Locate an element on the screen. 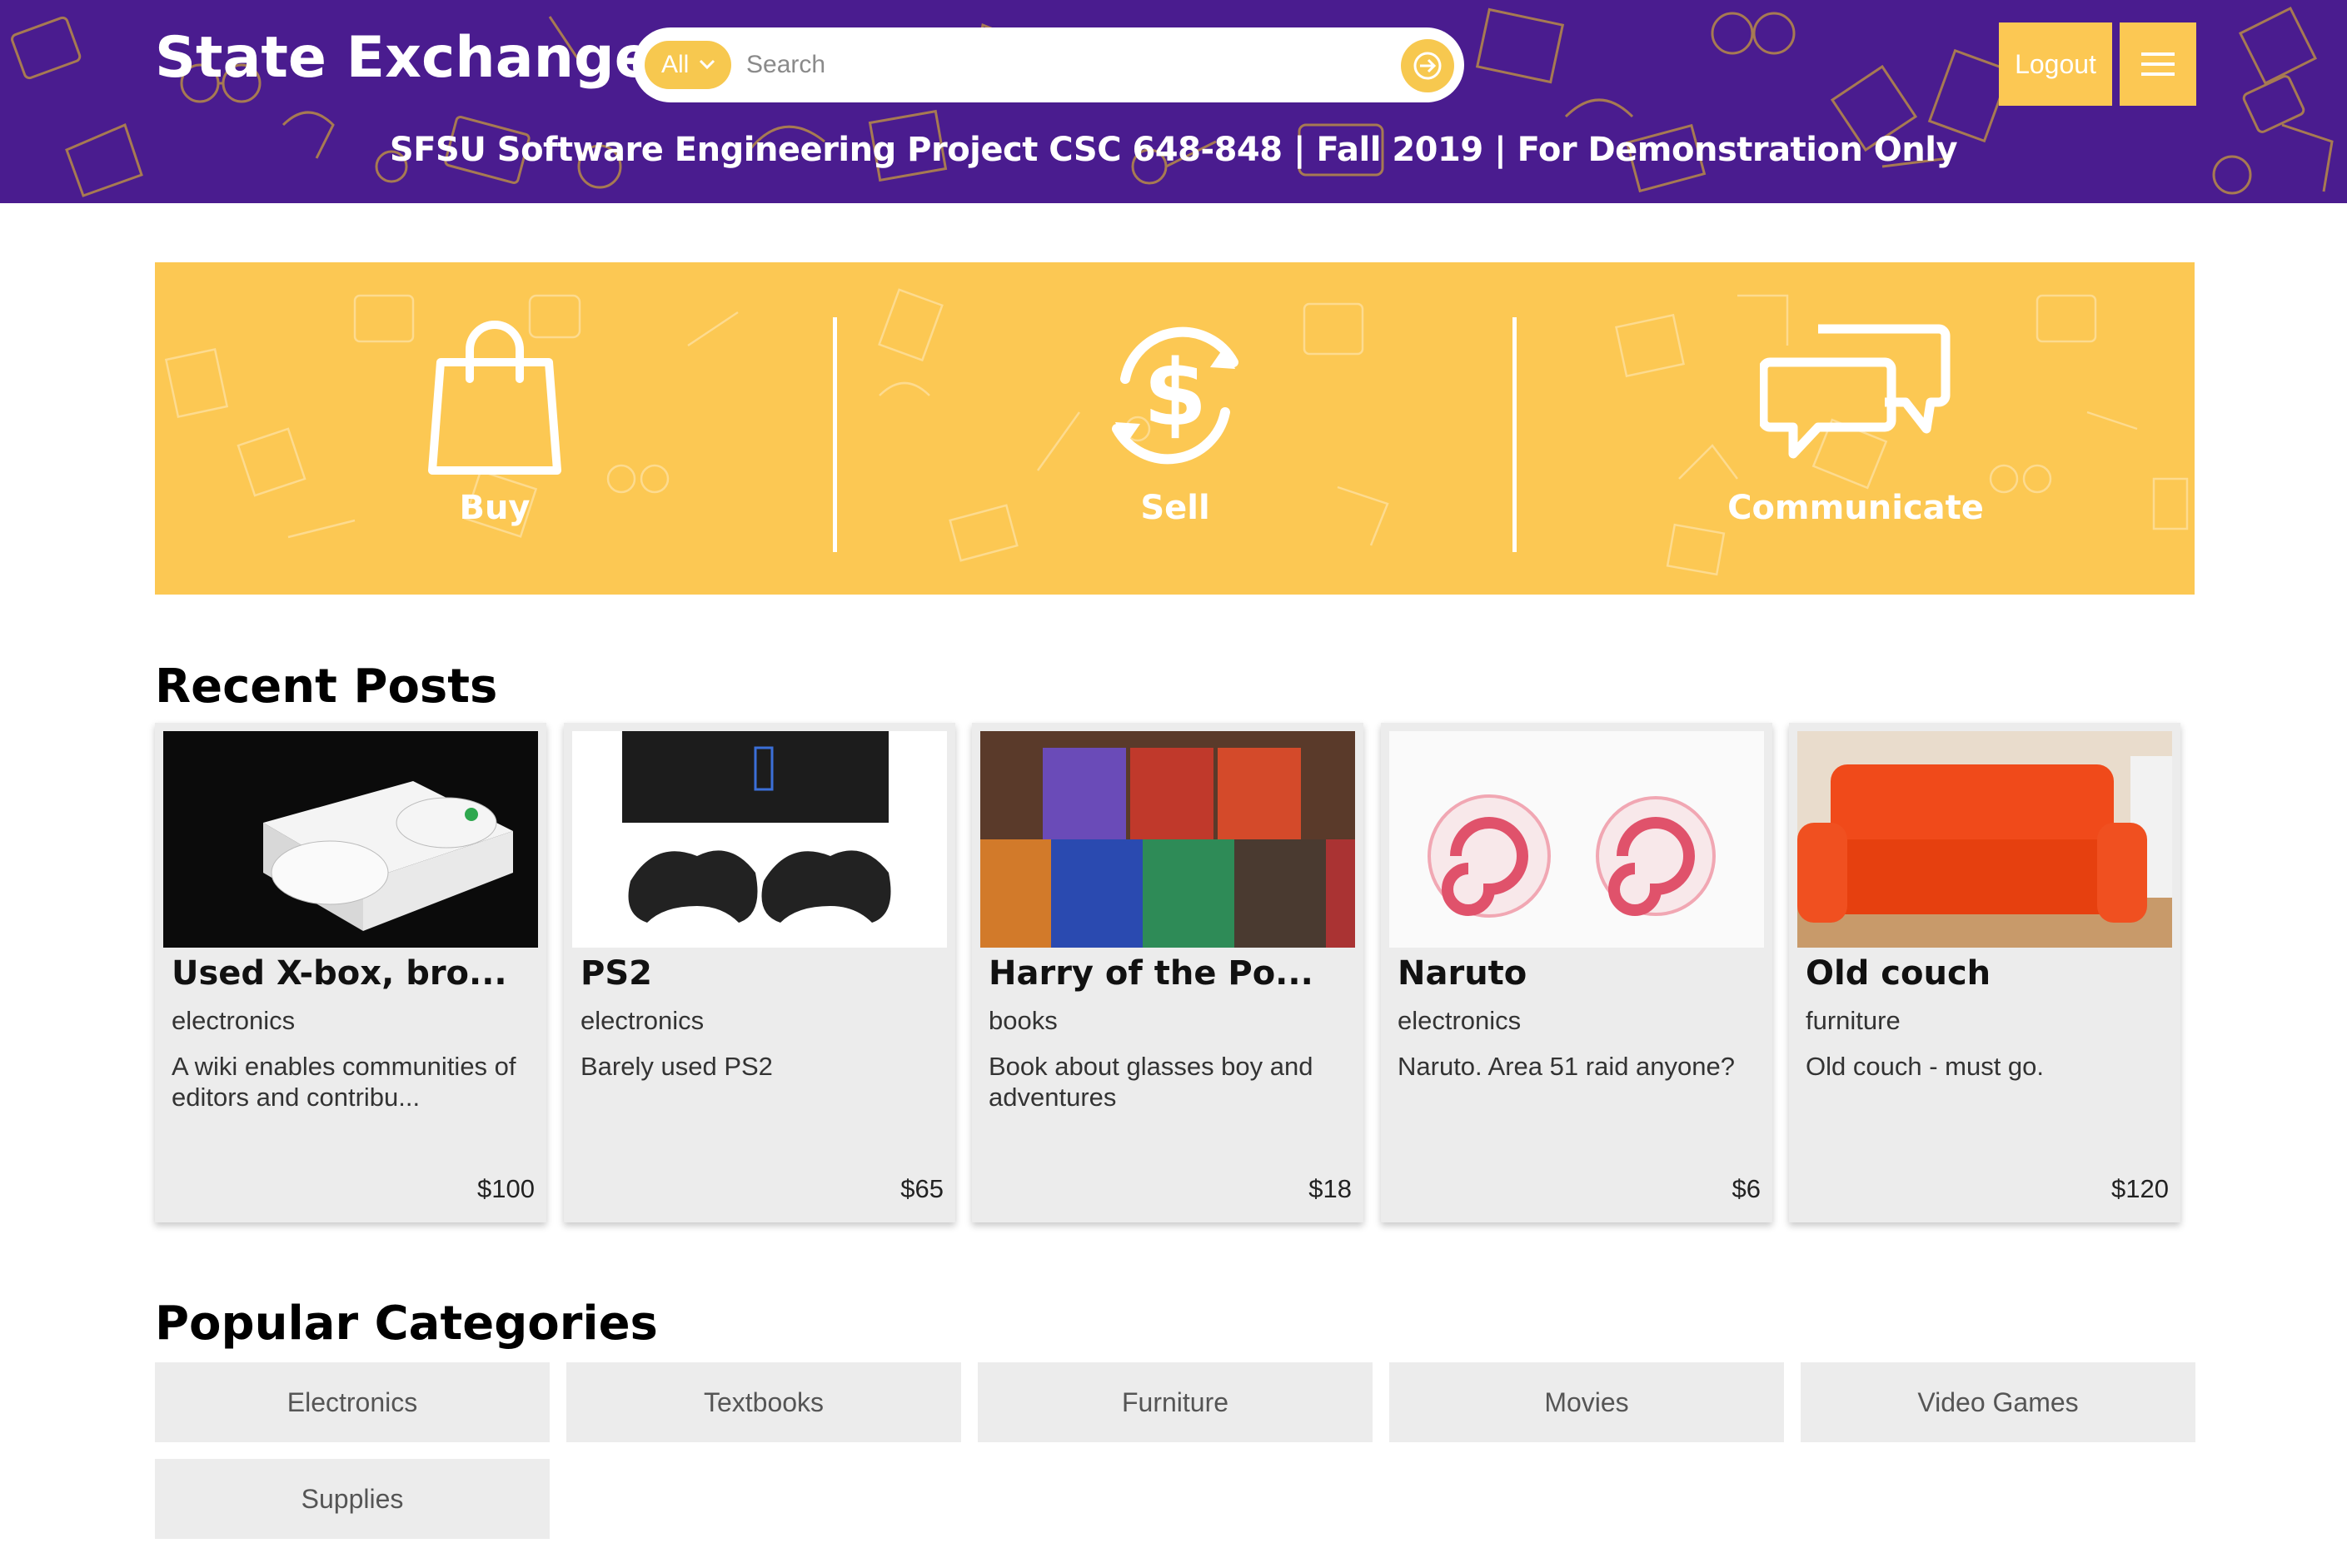  hero-communicate-label: Communicate is located at coordinates (1855, 508).